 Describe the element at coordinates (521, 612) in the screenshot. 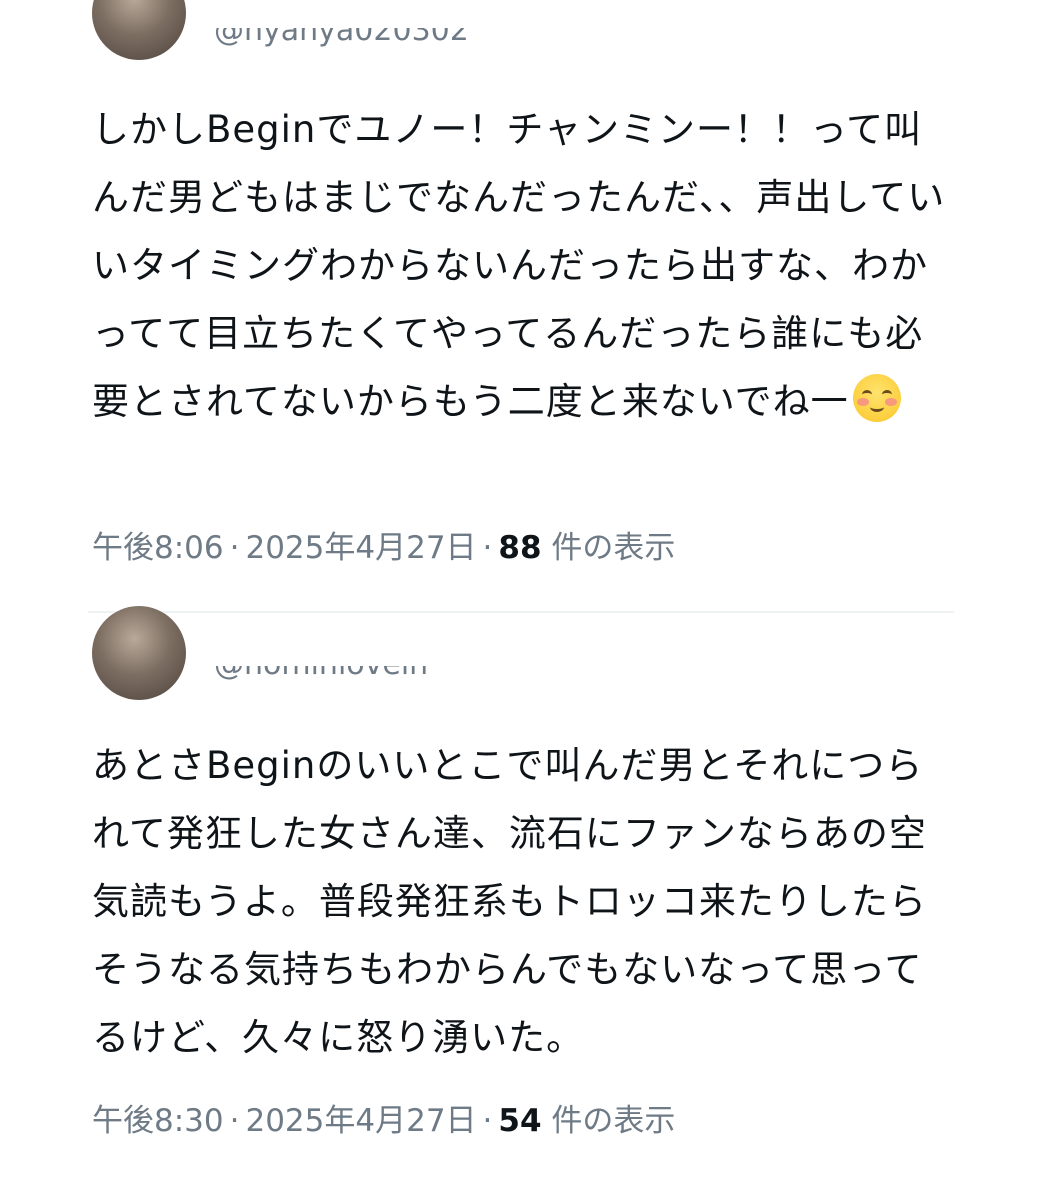

I see `divider` at that location.